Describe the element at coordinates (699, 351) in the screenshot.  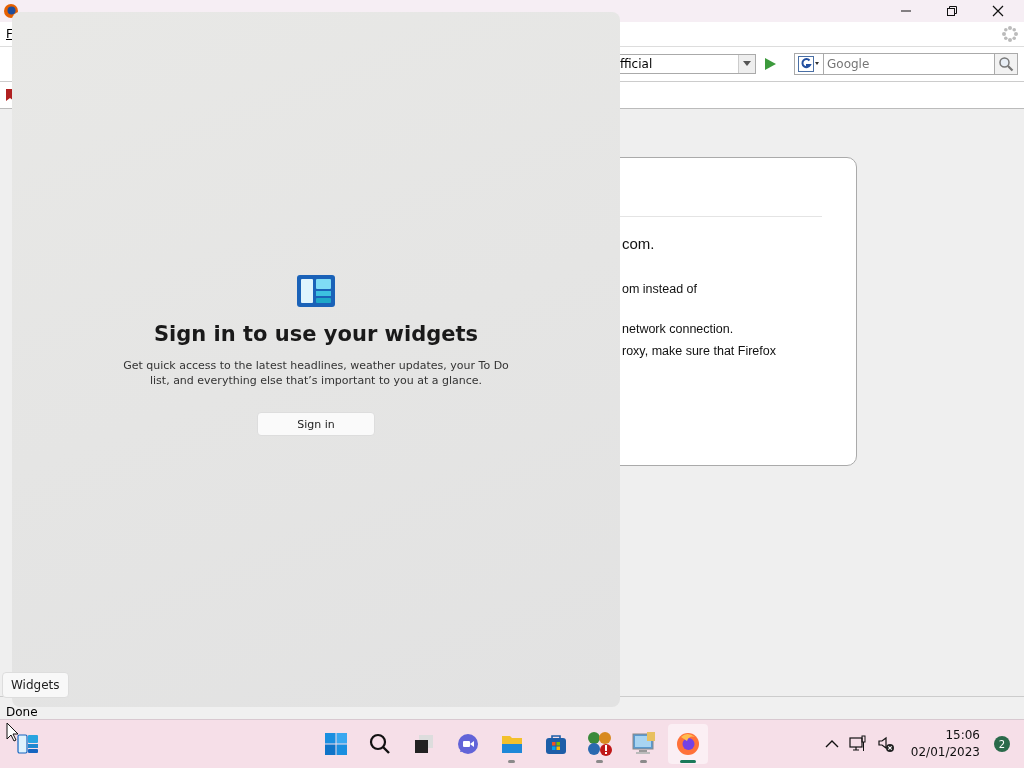
I see `error-text: roxy, make sure that Firefox` at that location.